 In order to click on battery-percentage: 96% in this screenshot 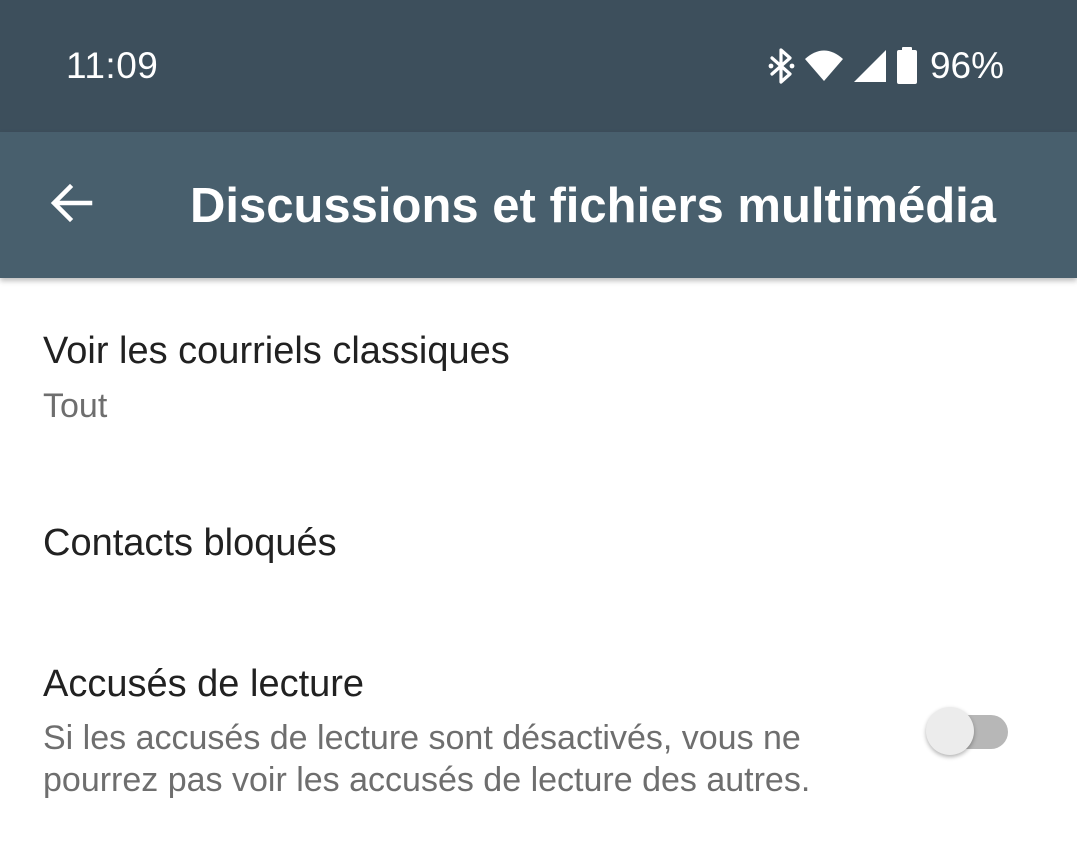, I will do `click(966, 65)`.